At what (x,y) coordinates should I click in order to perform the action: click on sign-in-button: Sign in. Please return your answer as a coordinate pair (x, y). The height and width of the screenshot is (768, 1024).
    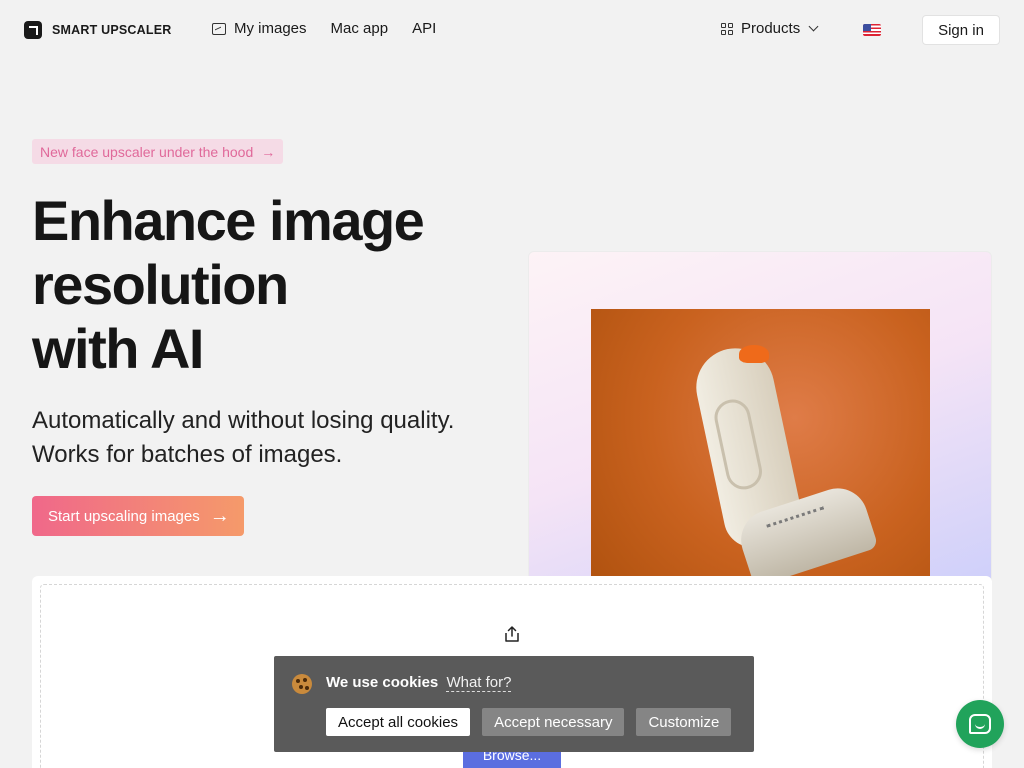
    Looking at the image, I should click on (961, 30).